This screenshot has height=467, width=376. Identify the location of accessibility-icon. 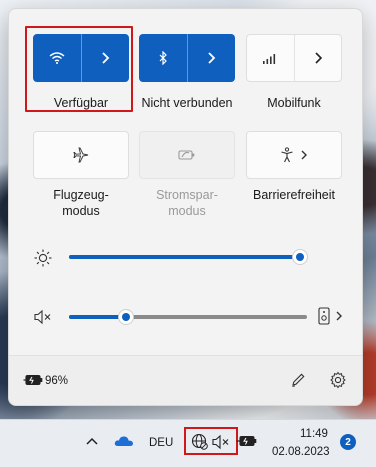
(287, 155).